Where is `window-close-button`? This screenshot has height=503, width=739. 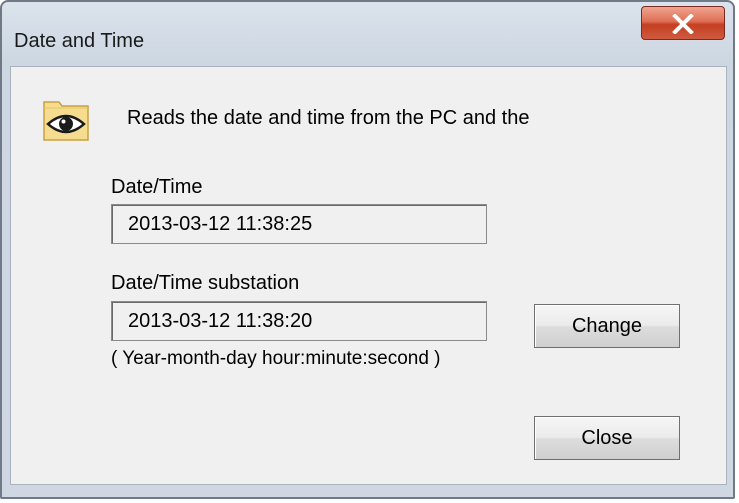
window-close-button is located at coordinates (683, 23).